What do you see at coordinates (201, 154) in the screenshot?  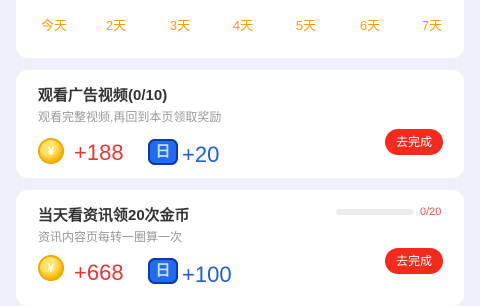 I see `bucket-reward: +20` at bounding box center [201, 154].